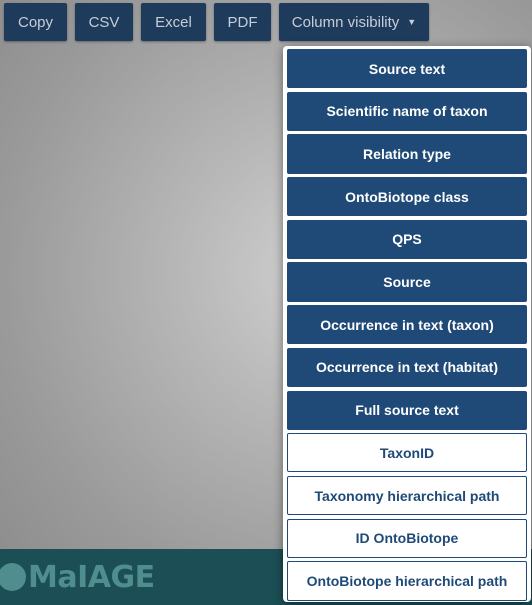  I want to click on column-visibility-label: Column visibility, so click(345, 22).